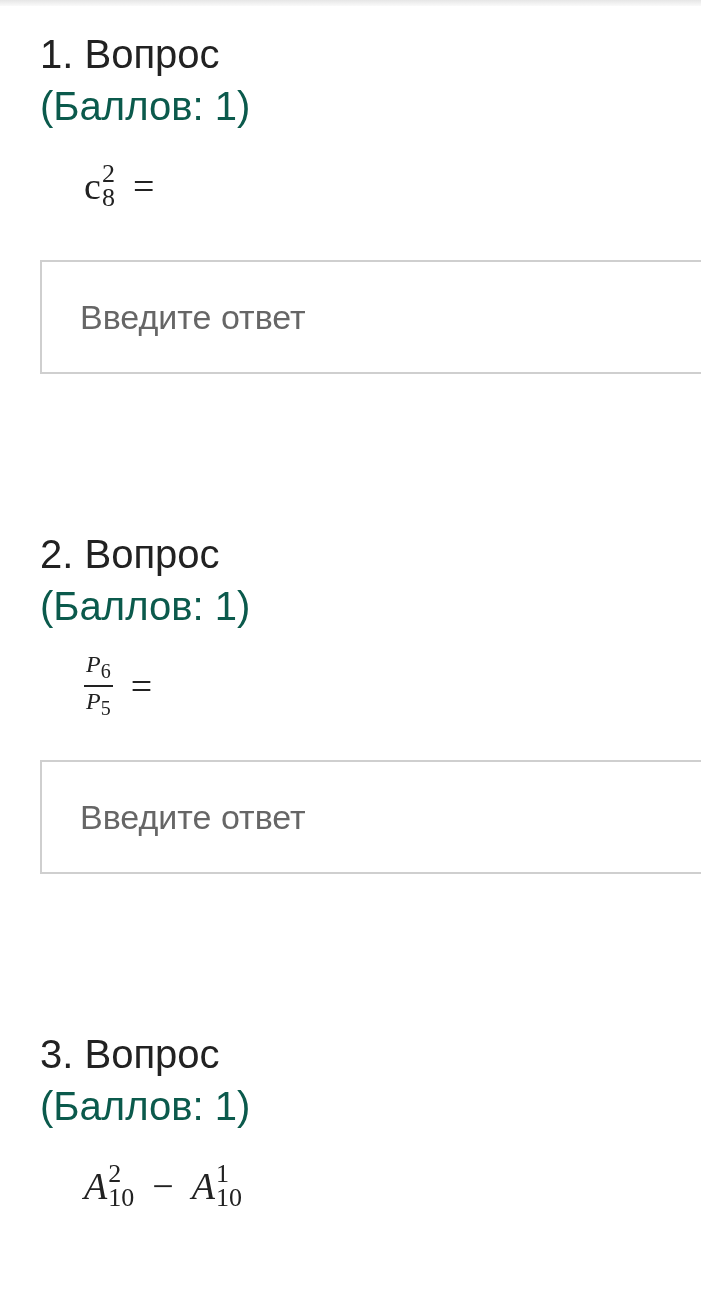  I want to click on question-title: 1. Вопрос, so click(130, 54).